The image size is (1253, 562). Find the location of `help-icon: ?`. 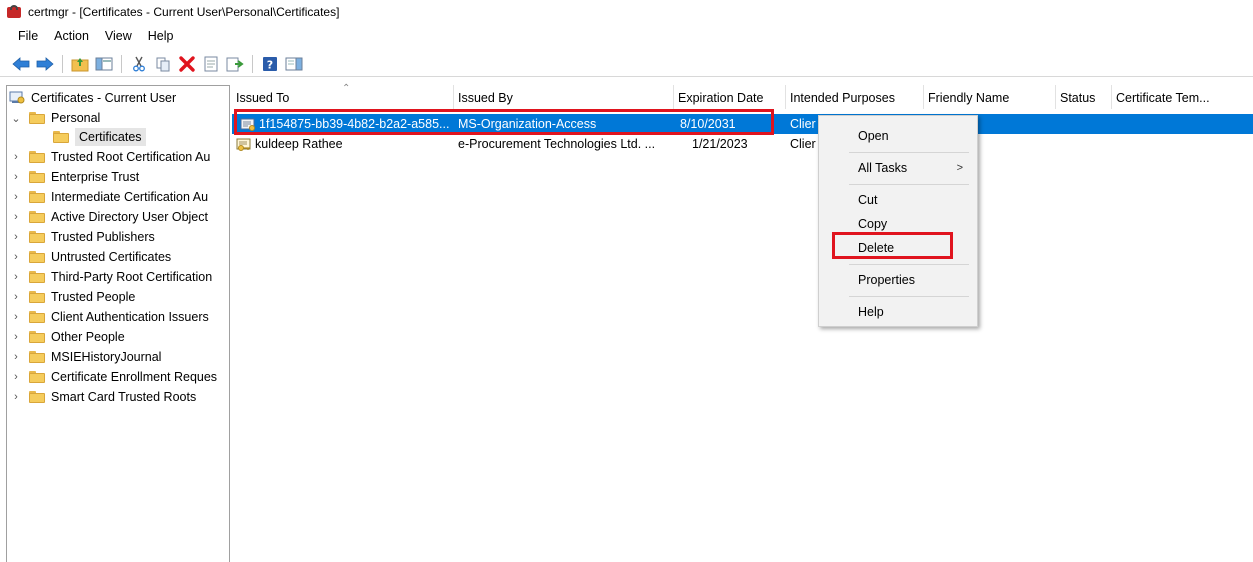

help-icon: ? is located at coordinates (270, 64).